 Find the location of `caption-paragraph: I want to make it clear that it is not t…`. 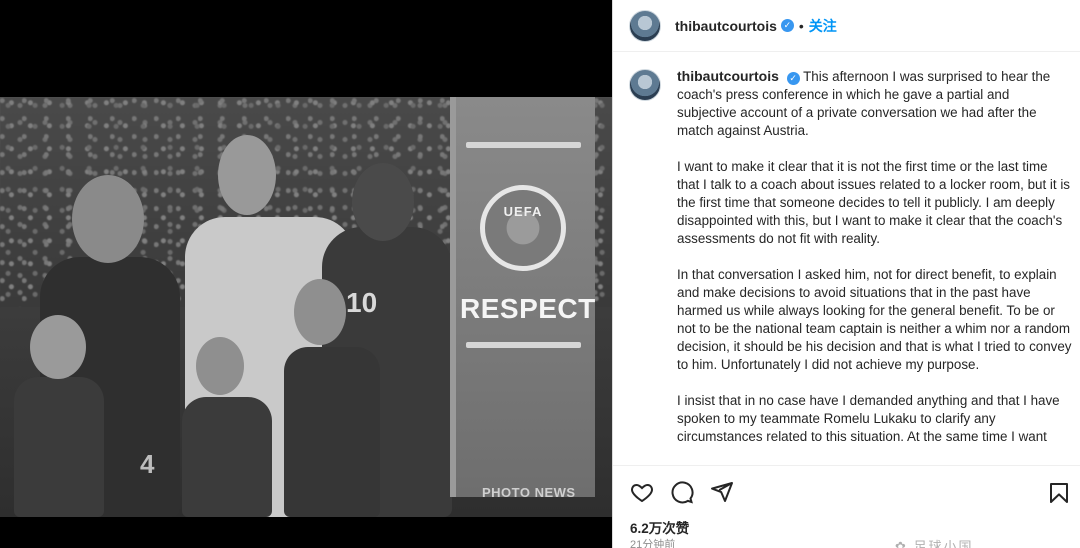

caption-paragraph: I want to make it clear that it is not t… is located at coordinates (873, 202).